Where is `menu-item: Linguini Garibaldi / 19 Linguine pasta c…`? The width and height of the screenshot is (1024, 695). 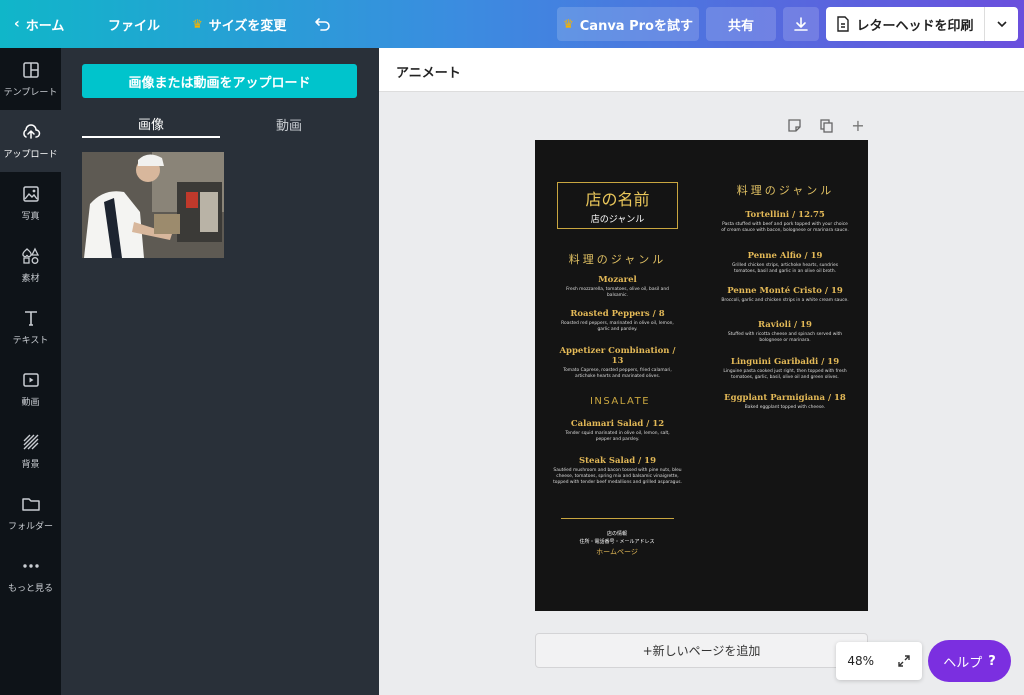
menu-item: Linguini Garibaldi / 19 Linguine pasta c… is located at coordinates (785, 369).